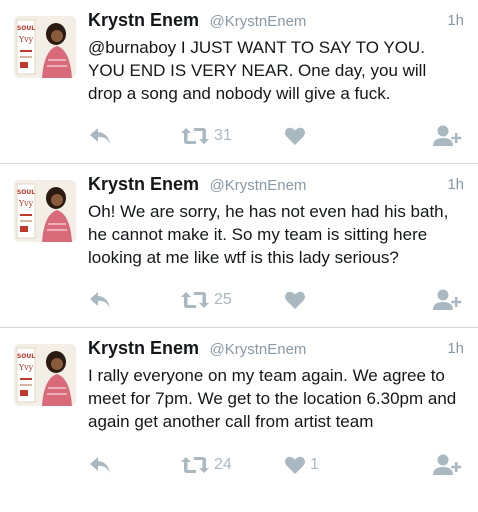  What do you see at coordinates (223, 135) in the screenshot?
I see `retweet-count: 31` at bounding box center [223, 135].